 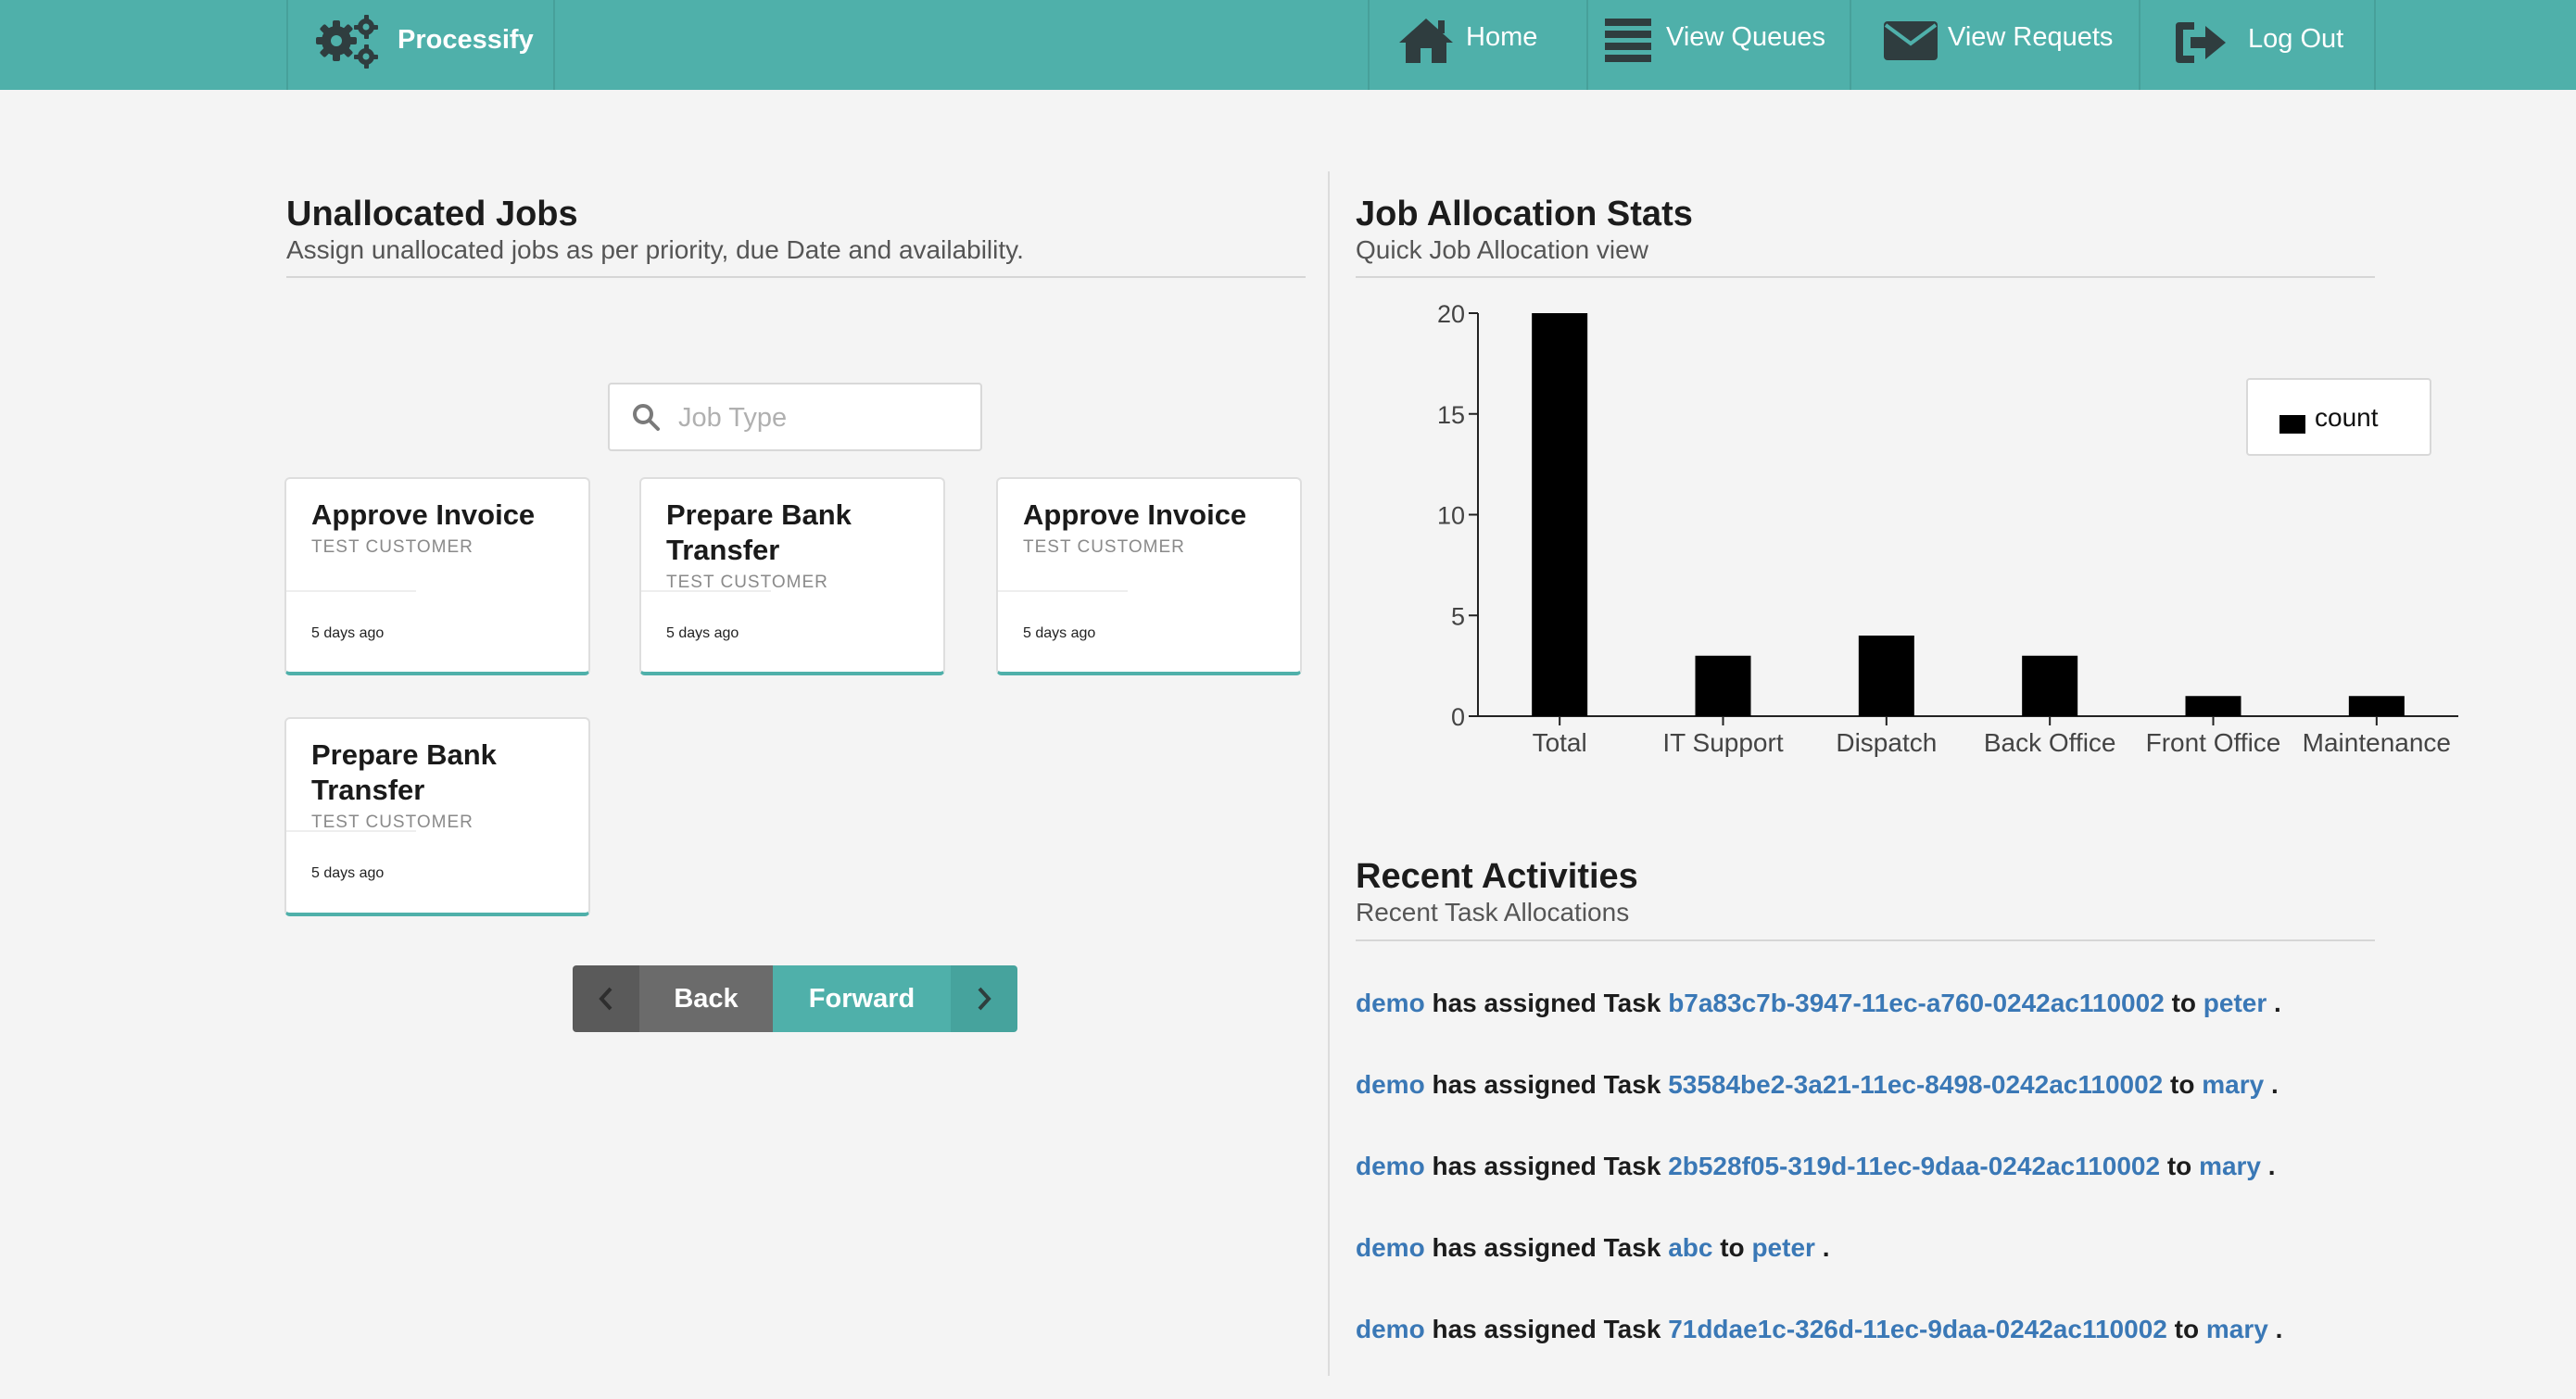 What do you see at coordinates (1911, 40) in the screenshot?
I see `envelope-icon` at bounding box center [1911, 40].